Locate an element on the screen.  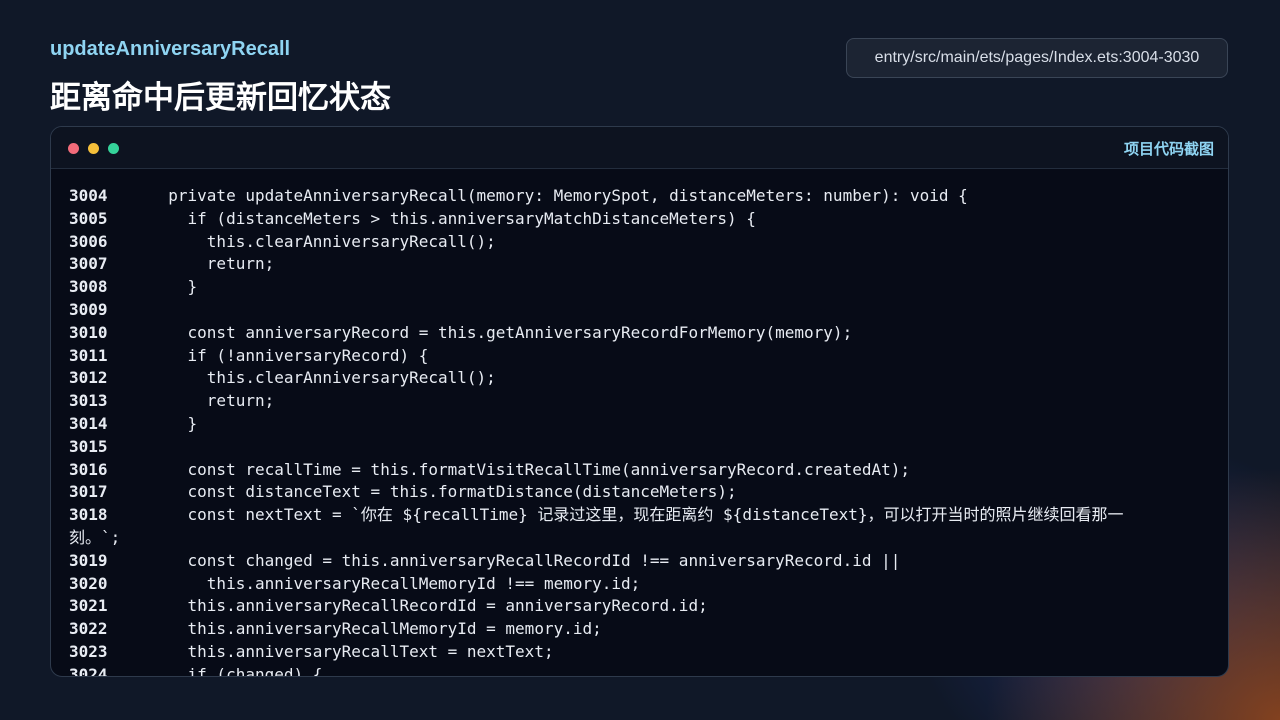
code-text: if (!anniversaryRecord) { is located at coordinates (289, 355).